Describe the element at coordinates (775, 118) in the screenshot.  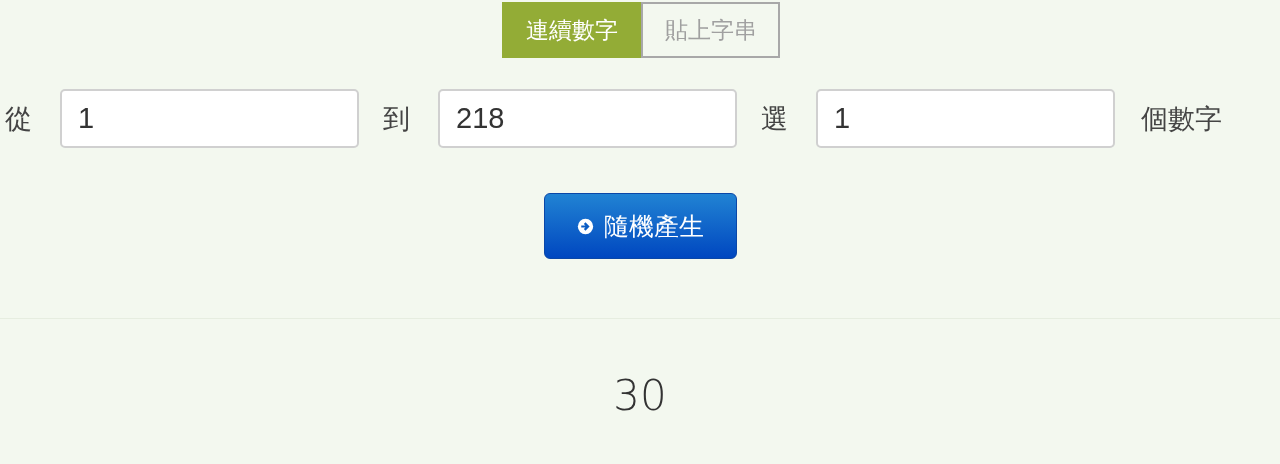
I see `range-label: 選` at that location.